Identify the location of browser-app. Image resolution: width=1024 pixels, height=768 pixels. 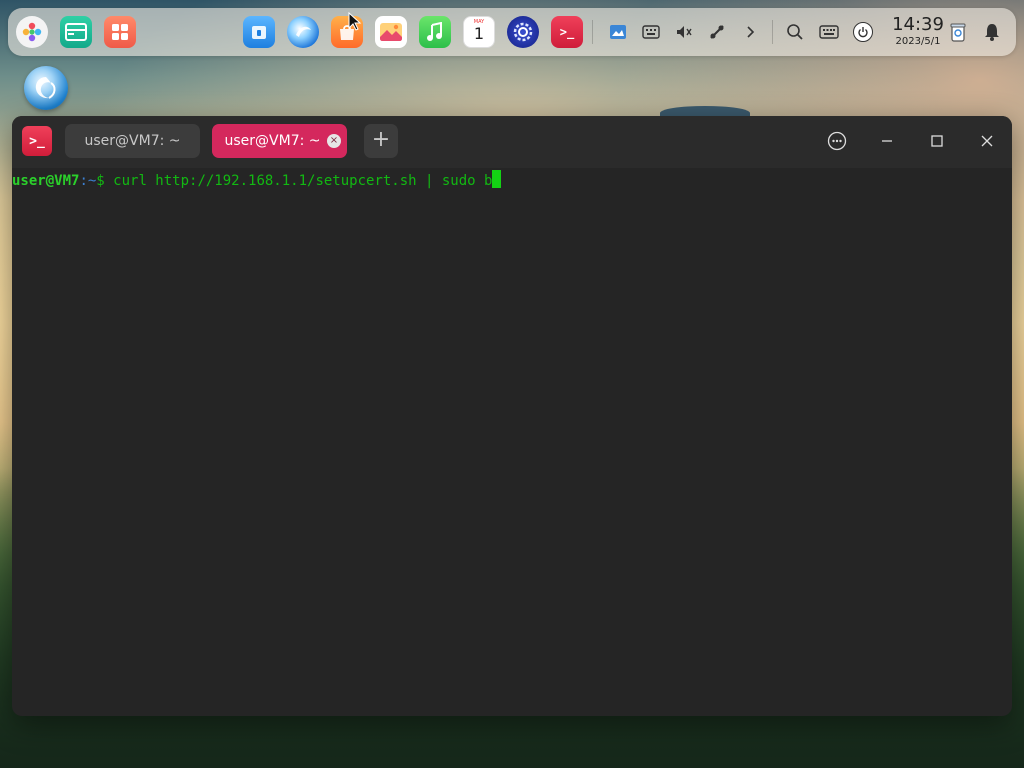
(303, 32).